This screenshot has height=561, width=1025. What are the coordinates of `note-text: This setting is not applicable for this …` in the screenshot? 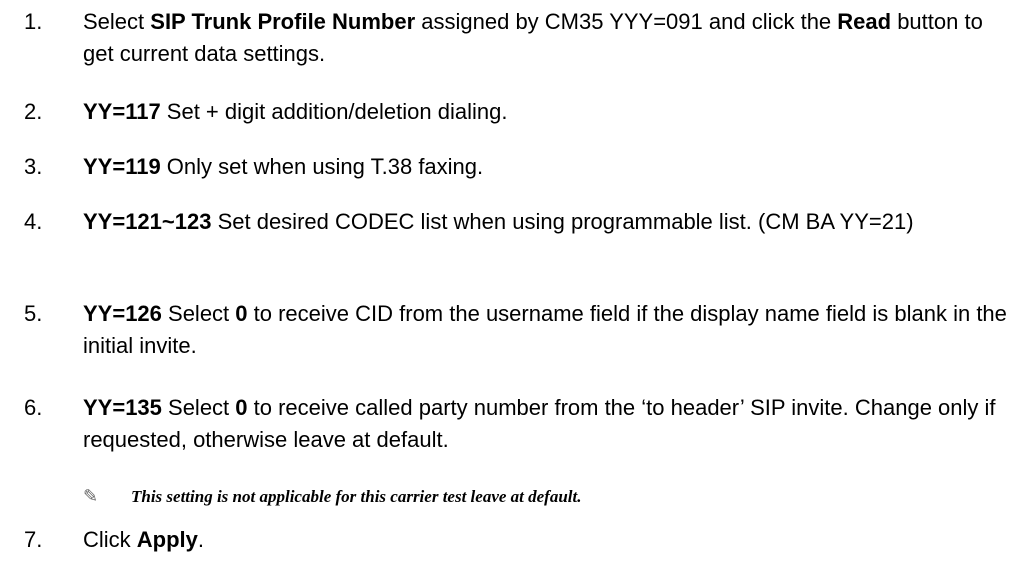 It's located at (356, 496).